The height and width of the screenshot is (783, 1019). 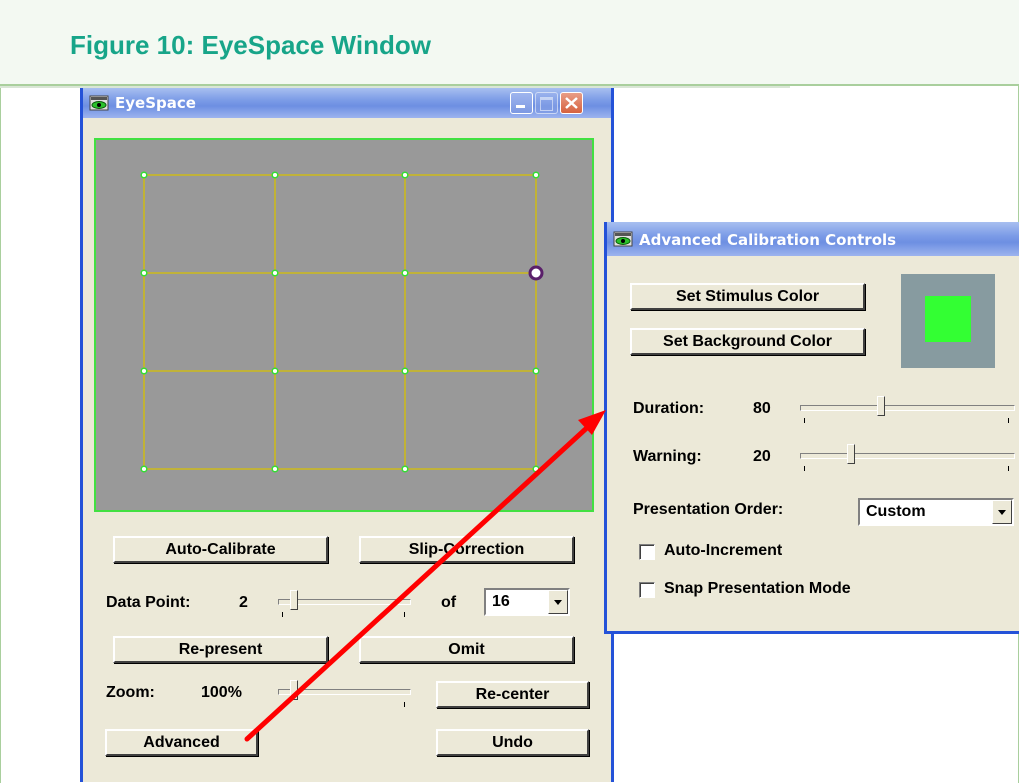 What do you see at coordinates (221, 692) in the screenshot?
I see `zoom-value: 100%` at bounding box center [221, 692].